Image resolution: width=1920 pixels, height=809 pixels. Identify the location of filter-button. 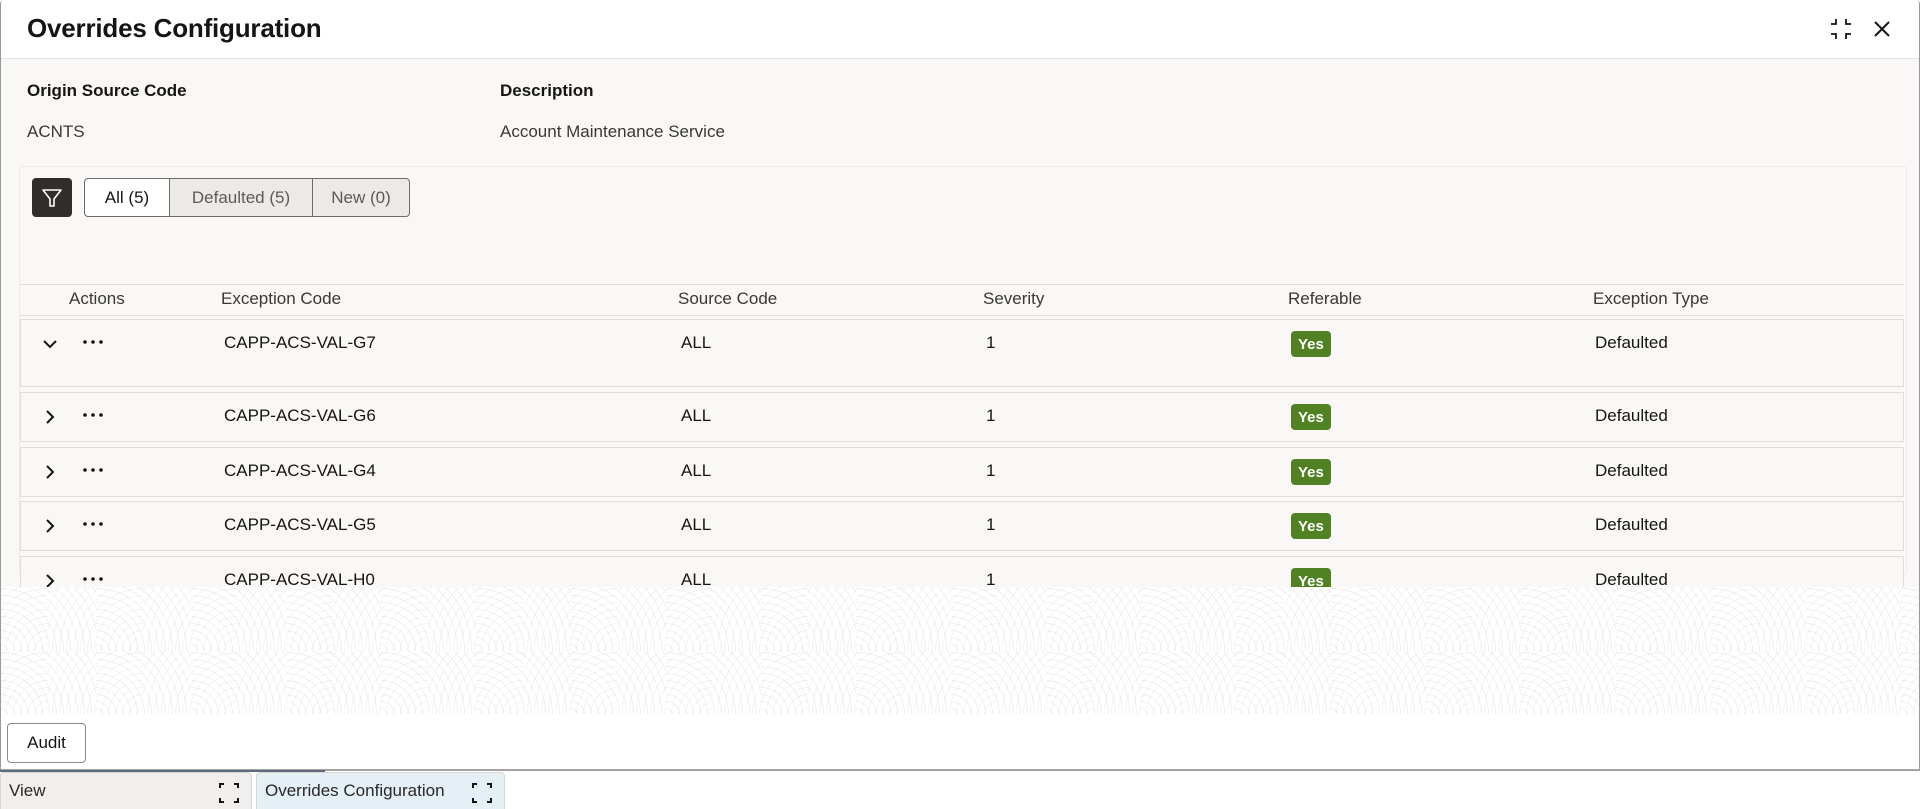
(52, 197).